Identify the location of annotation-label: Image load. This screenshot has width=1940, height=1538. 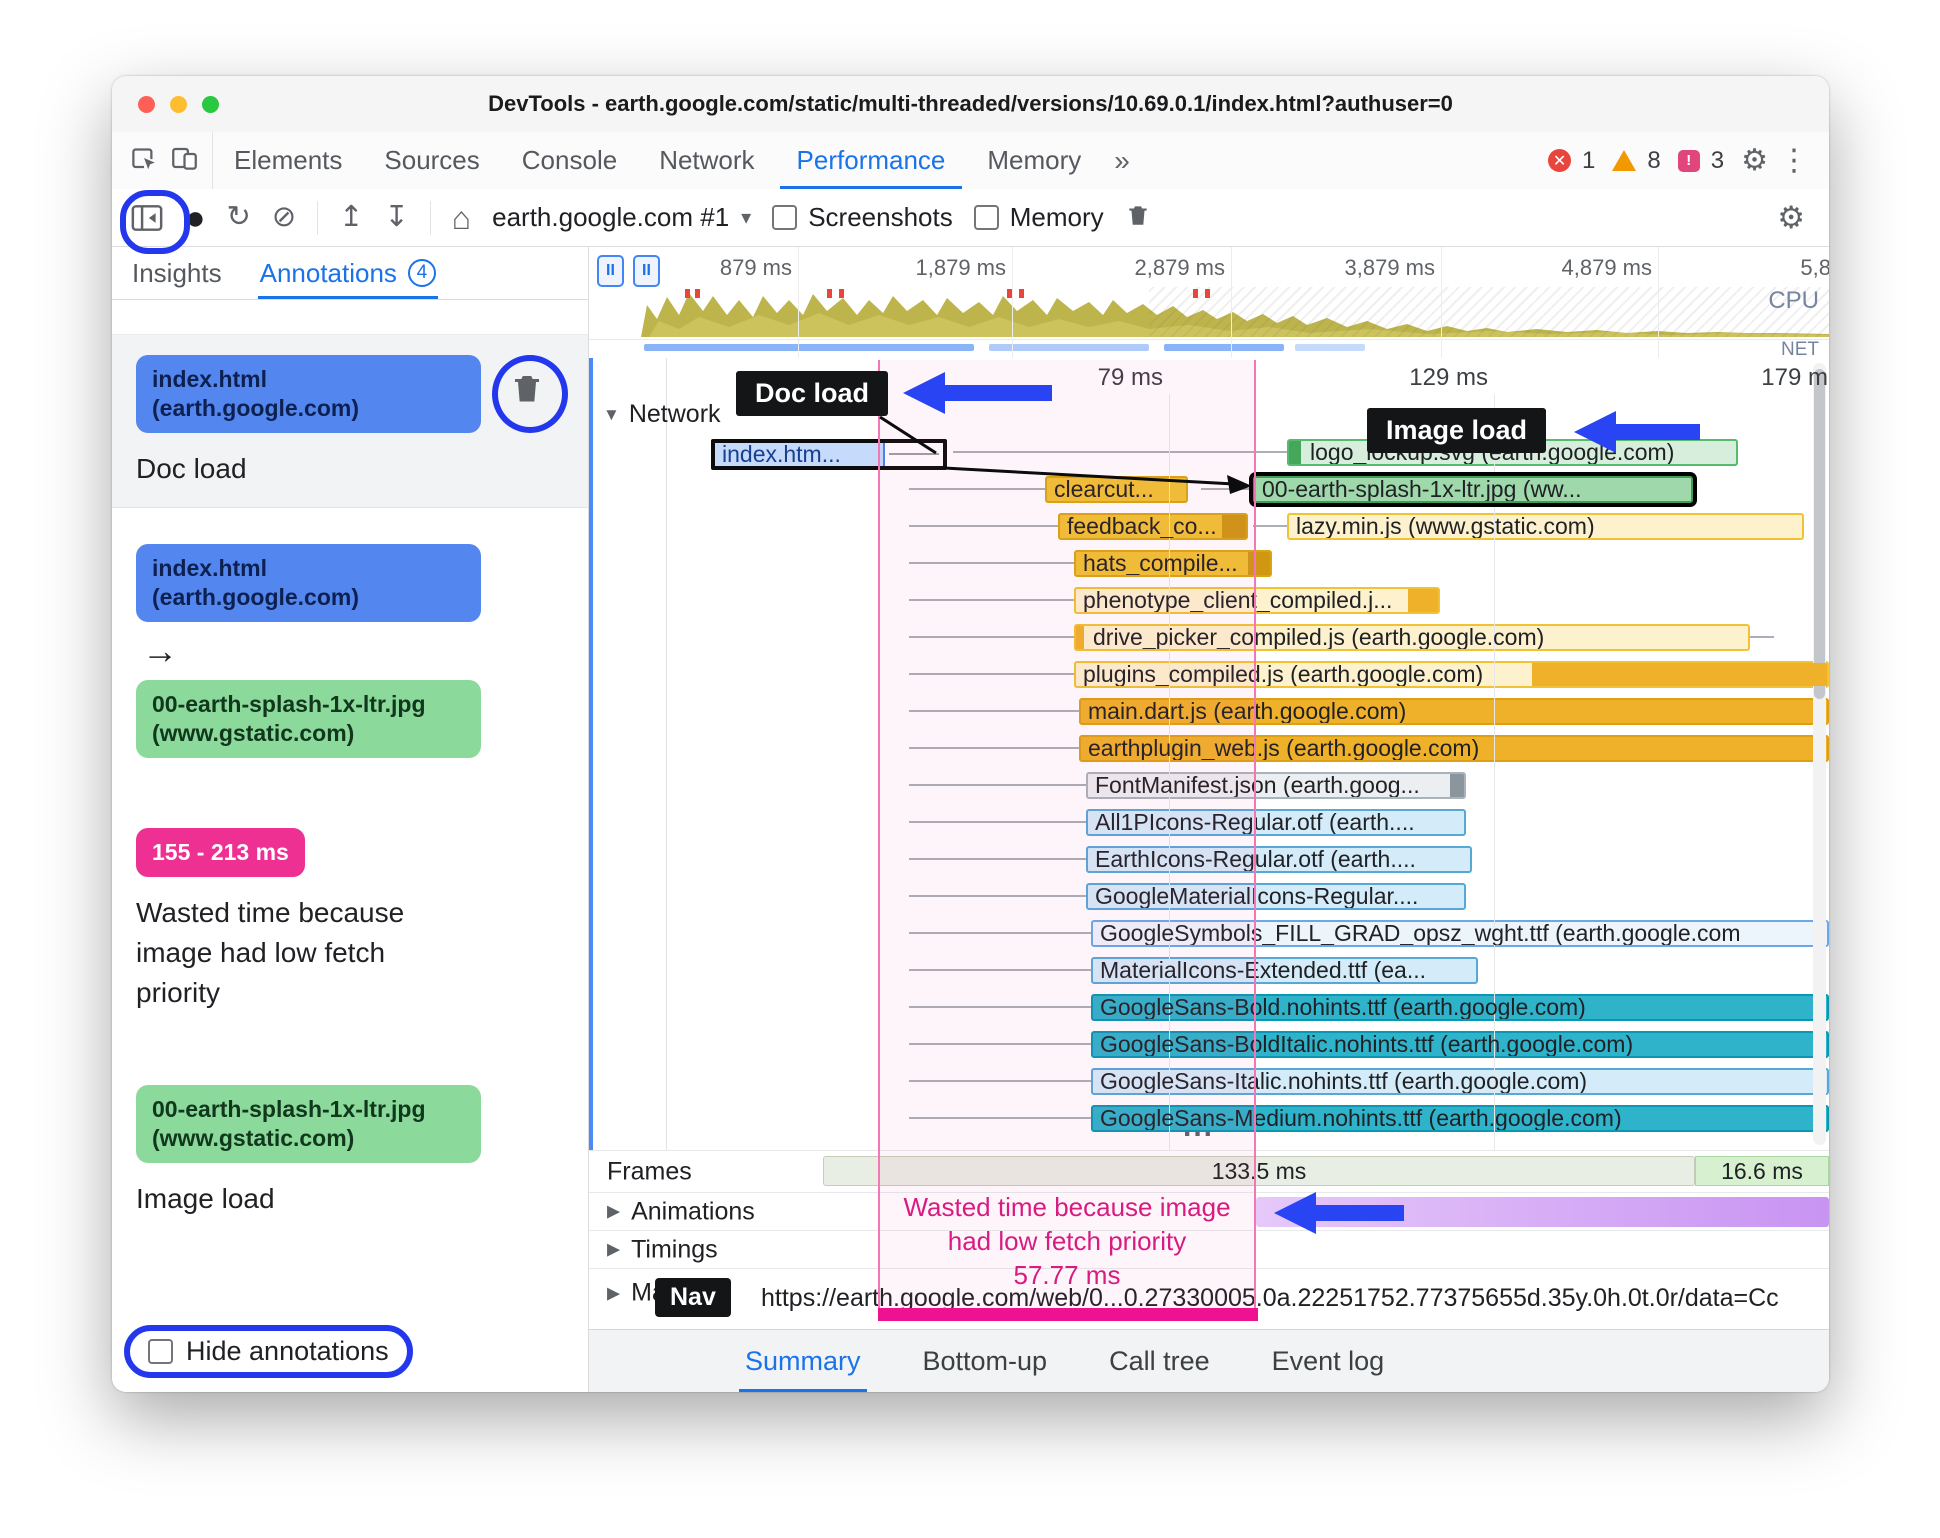
(350, 1199).